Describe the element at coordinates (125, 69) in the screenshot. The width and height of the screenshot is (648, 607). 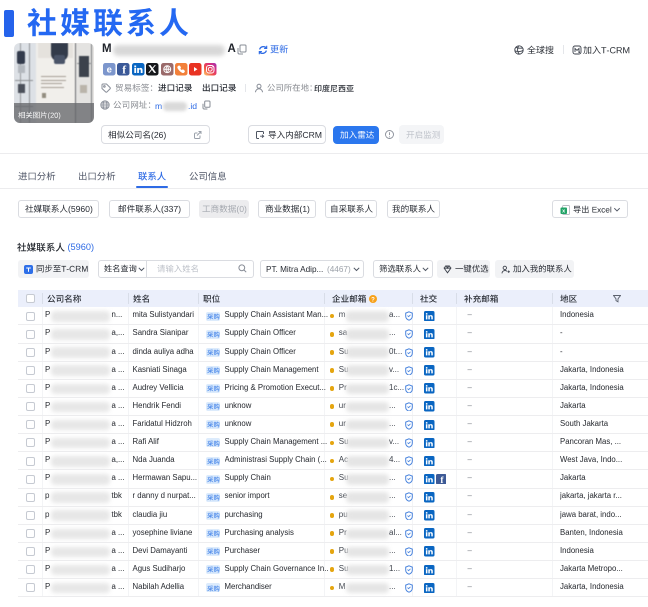
I see `svg-text: f` at that location.